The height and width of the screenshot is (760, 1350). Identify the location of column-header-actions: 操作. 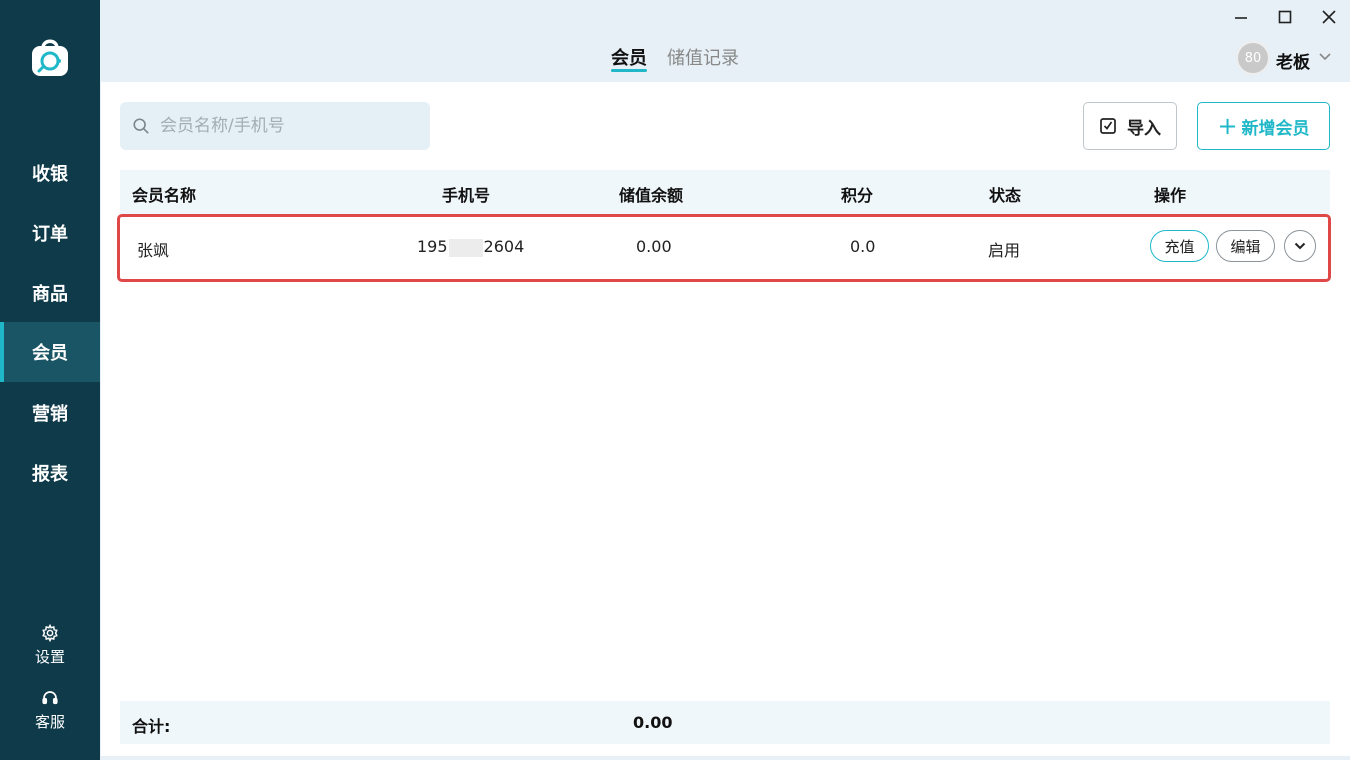
(1170, 195).